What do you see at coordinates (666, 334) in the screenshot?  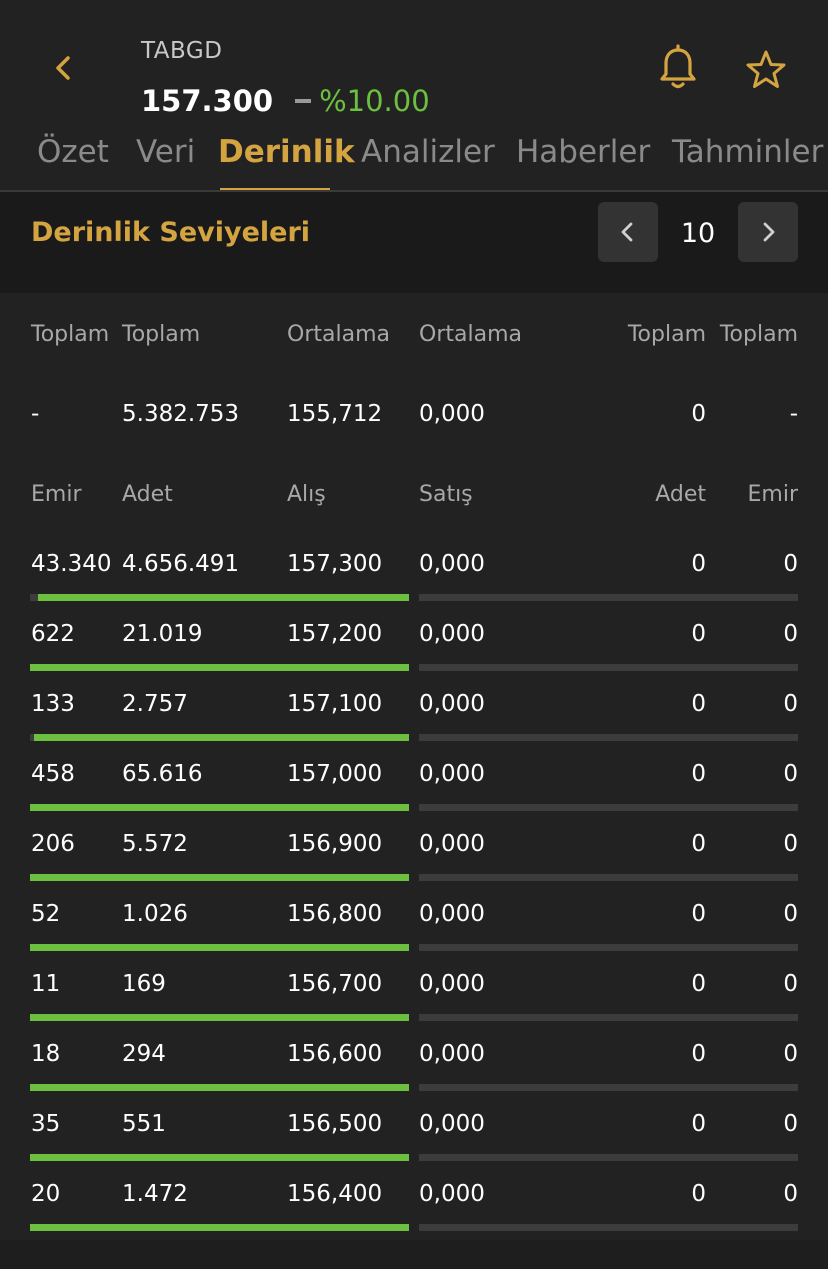 I see `summary-header-total-qty-ask: Toplam` at bounding box center [666, 334].